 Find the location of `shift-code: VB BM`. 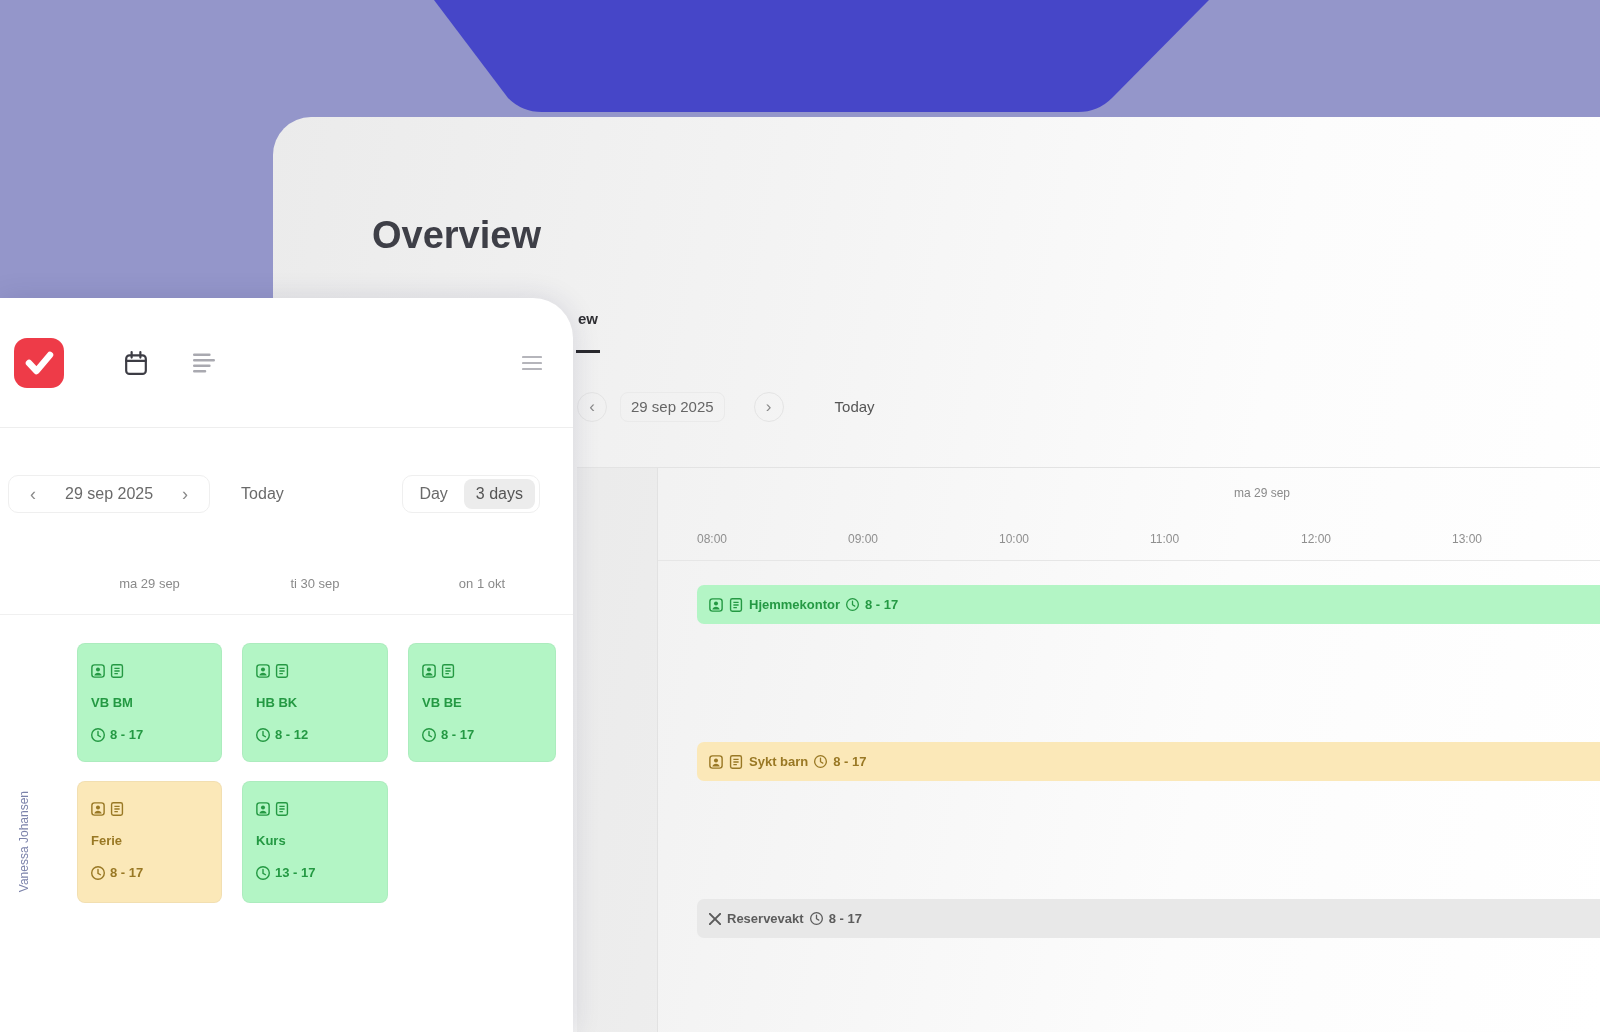

shift-code: VB BM is located at coordinates (112, 703).